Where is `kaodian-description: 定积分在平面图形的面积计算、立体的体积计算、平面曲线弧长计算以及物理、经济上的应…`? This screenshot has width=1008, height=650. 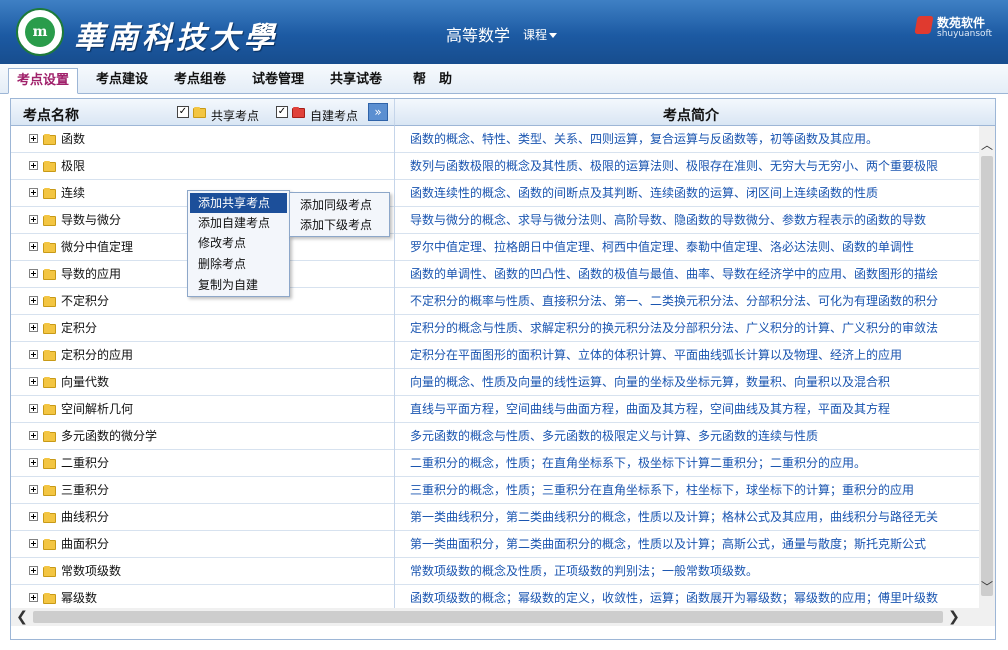
kaodian-description: 定积分在平面图形的面积计算、立体的体积计算、平面曲线弧长计算以及物理、经济上的应… is located at coordinates (686, 355).